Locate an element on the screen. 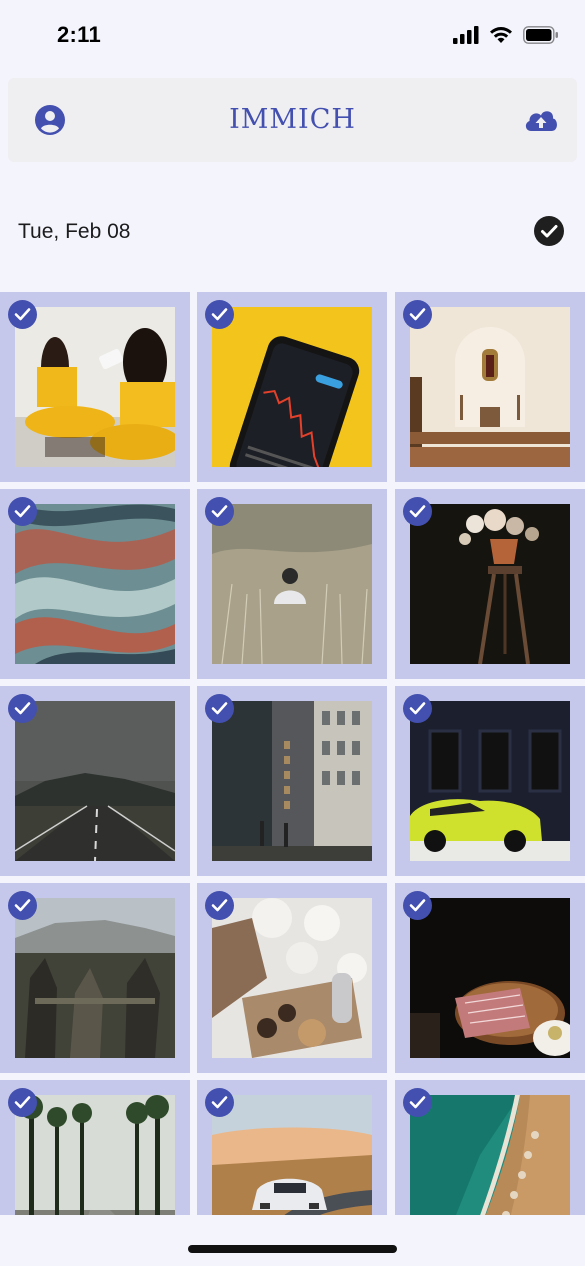  status-bar: 2:11 is located at coordinates (292, 35).